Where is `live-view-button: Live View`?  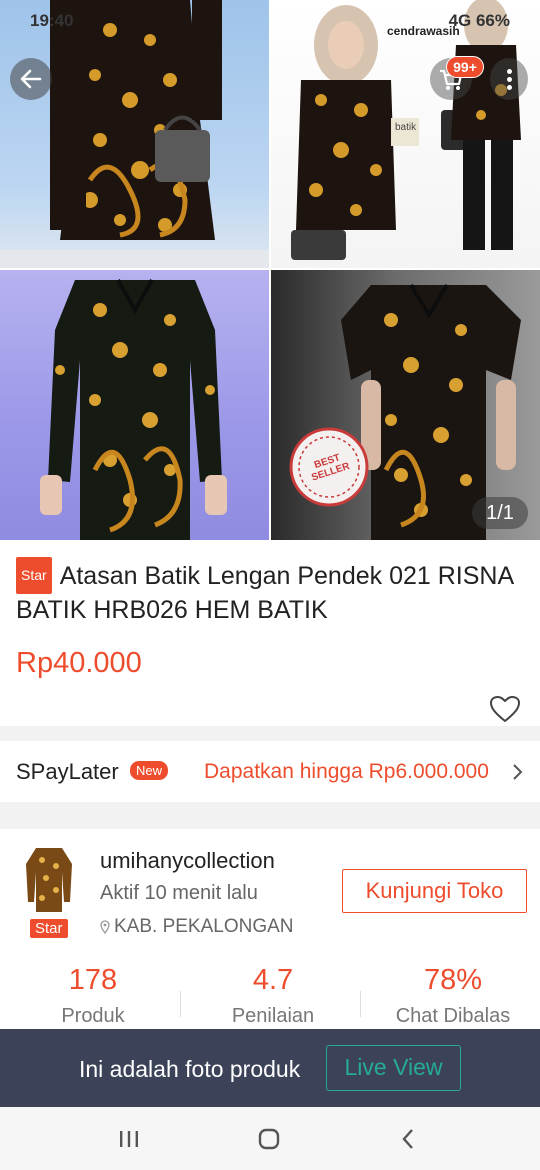
live-view-button: Live View is located at coordinates (393, 1068).